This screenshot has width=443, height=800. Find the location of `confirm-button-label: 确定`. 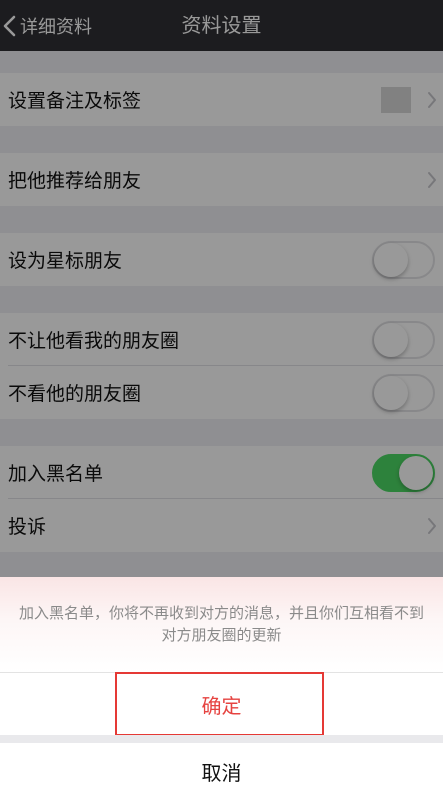

confirm-button-label: 确定 is located at coordinates (221, 705).